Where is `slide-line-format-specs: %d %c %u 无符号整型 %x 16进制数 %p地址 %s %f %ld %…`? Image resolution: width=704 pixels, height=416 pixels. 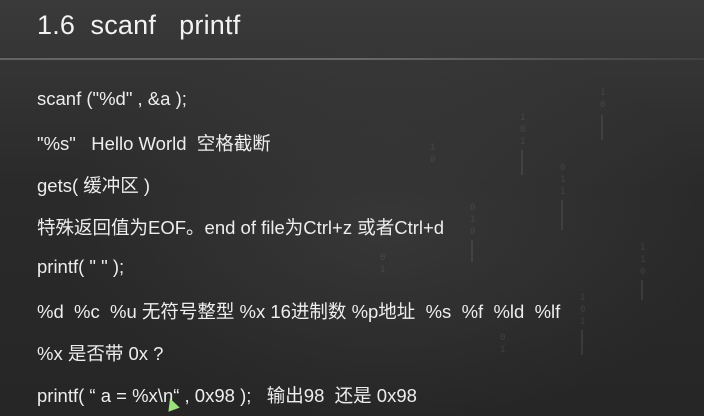 slide-line-format-specs: %d %c %u 无符号整型 %x 16进制数 %p地址 %s %f %ld %… is located at coordinates (299, 311).